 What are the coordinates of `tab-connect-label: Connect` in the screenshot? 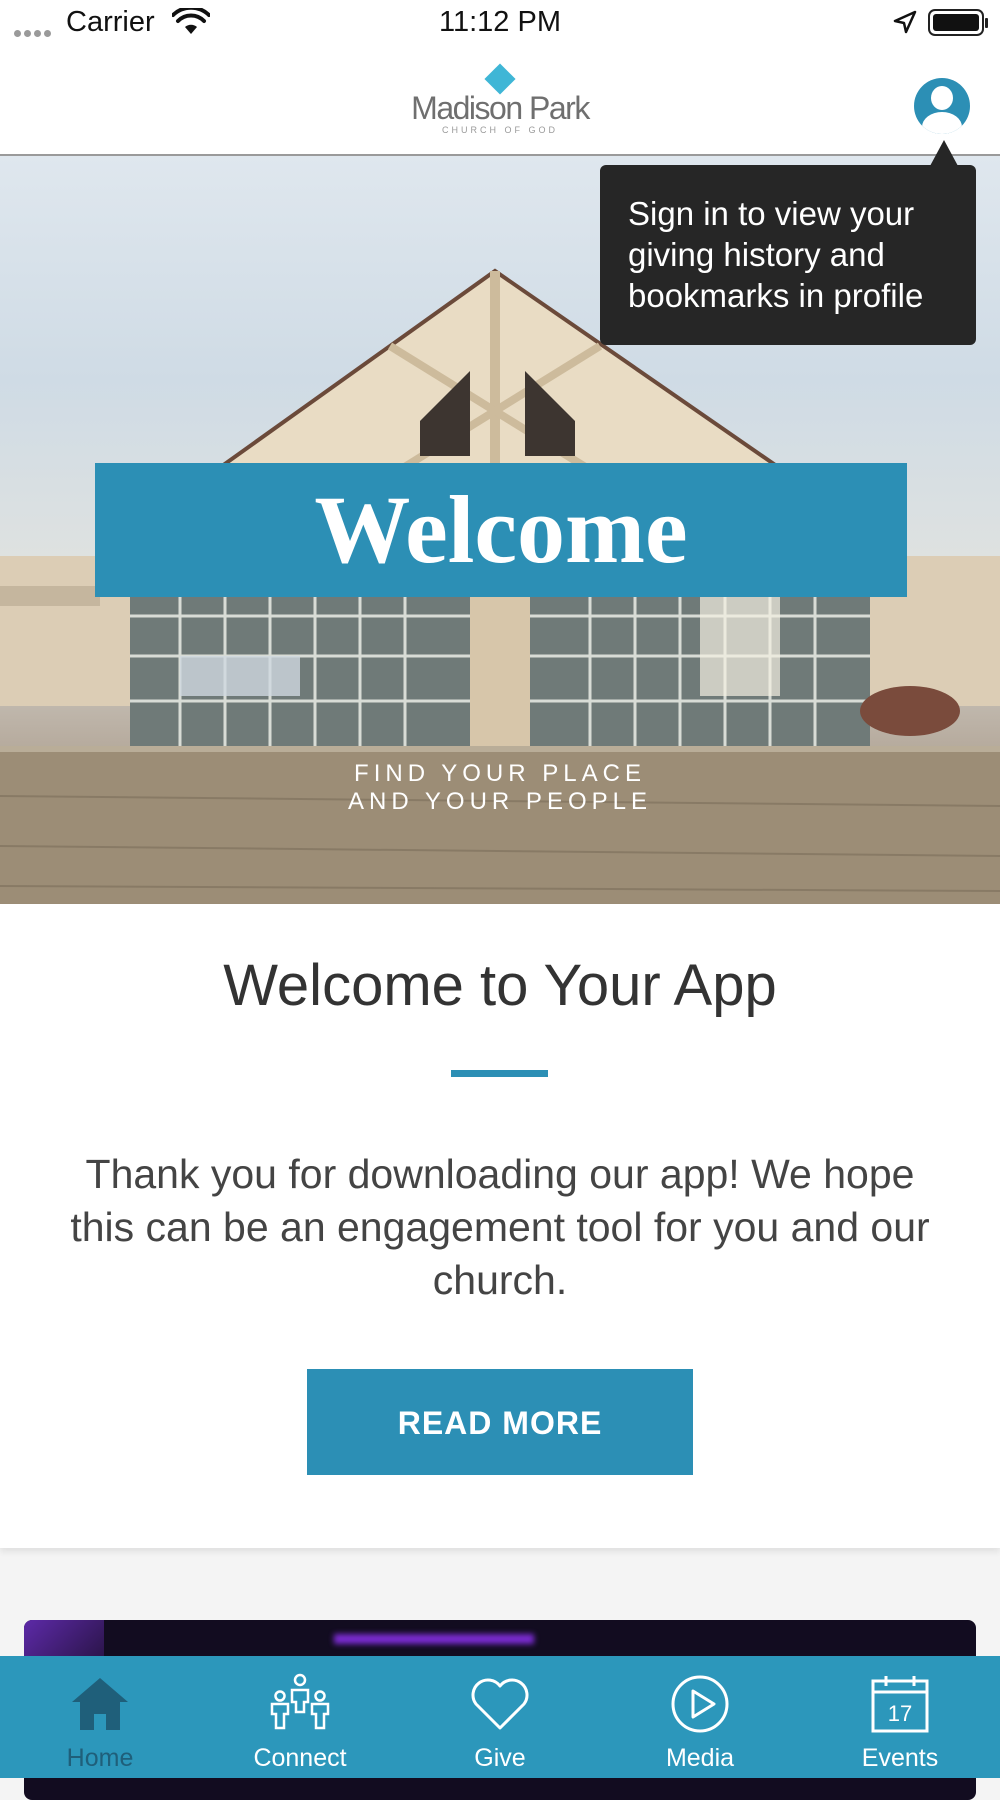 It's located at (300, 1758).